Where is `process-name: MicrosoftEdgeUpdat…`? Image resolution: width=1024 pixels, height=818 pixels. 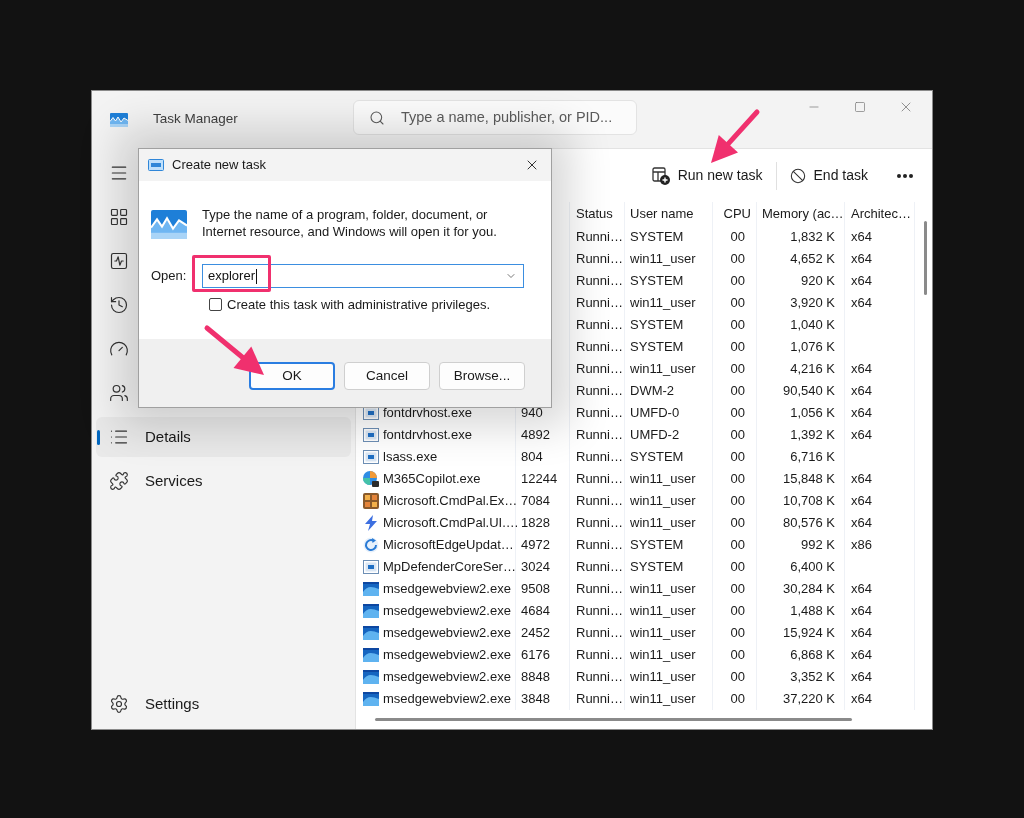
process-name: MicrosoftEdgeUpdat… is located at coordinates (448, 545).